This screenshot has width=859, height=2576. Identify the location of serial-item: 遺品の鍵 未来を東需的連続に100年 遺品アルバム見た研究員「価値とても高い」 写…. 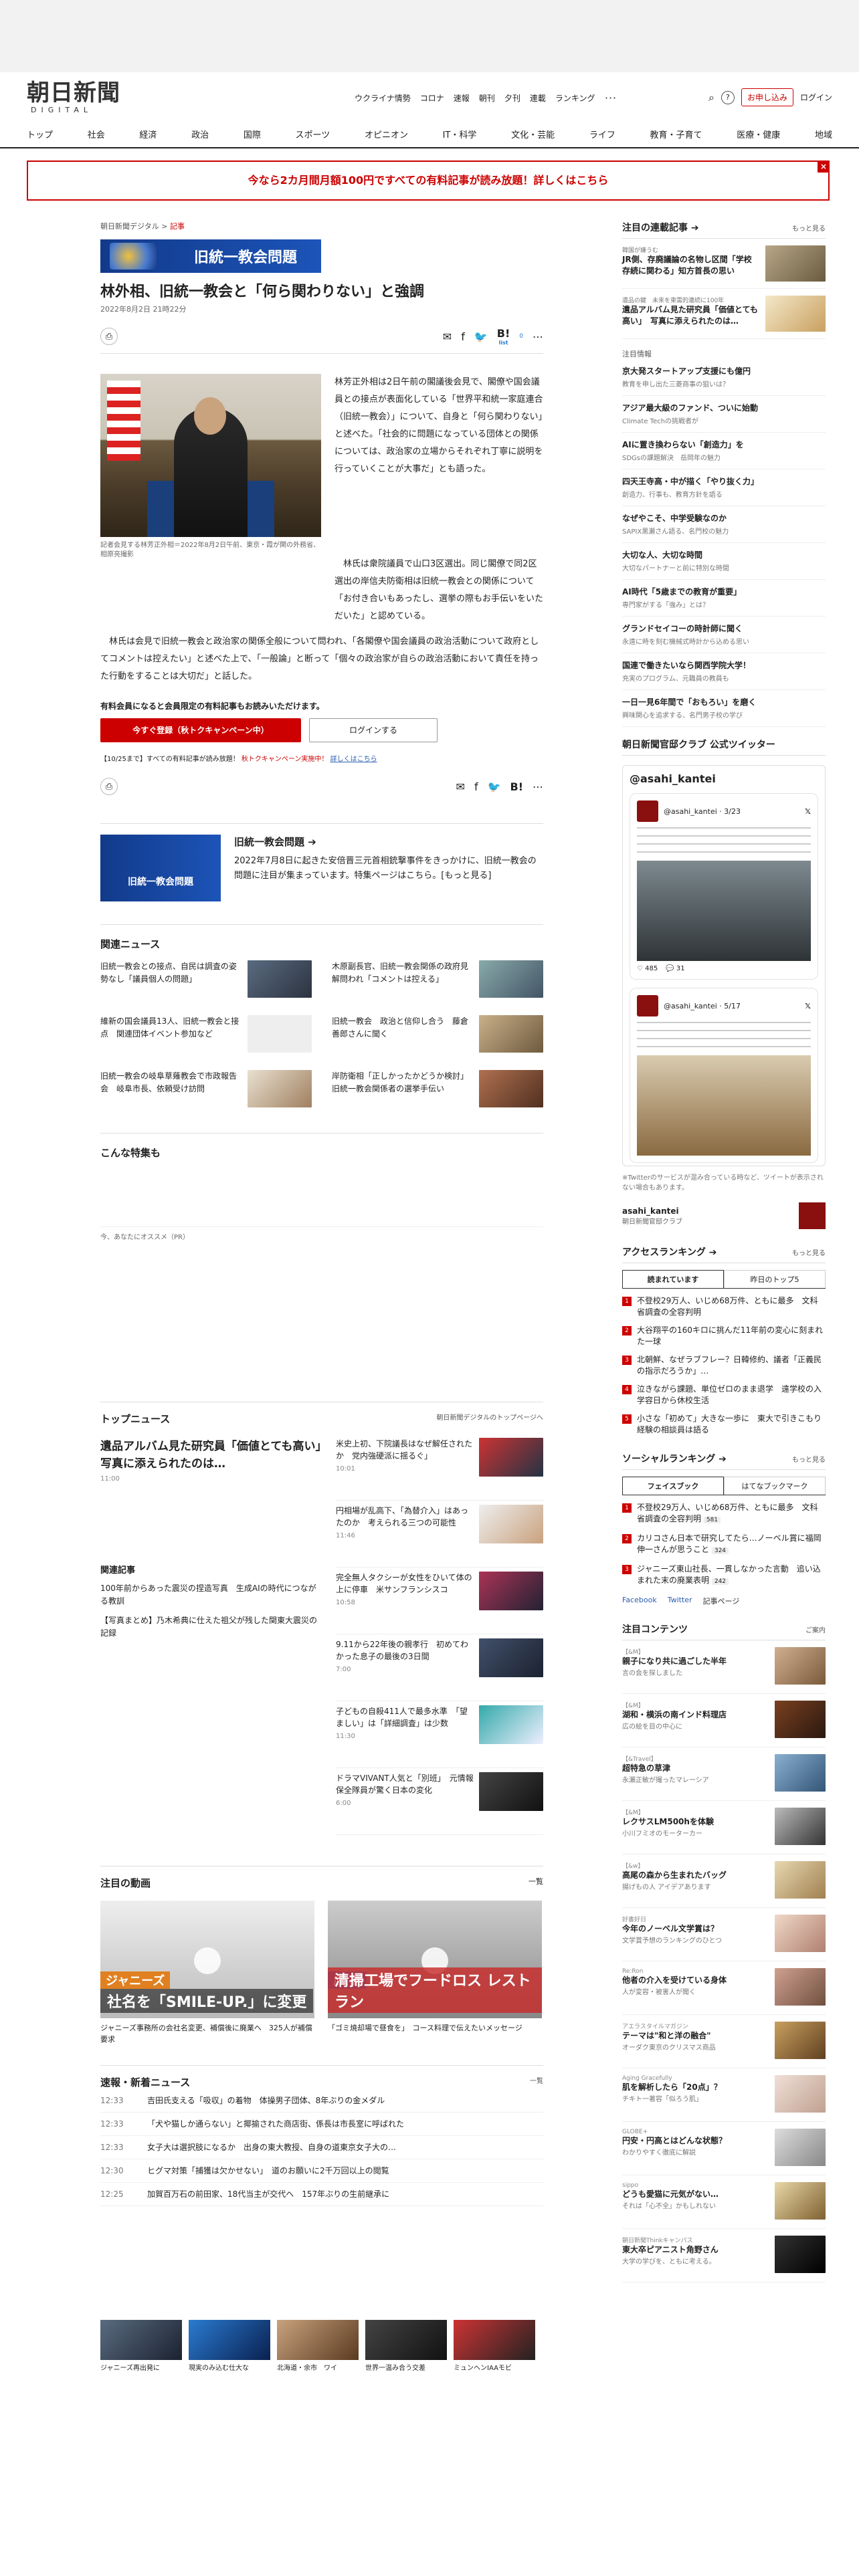
(724, 314).